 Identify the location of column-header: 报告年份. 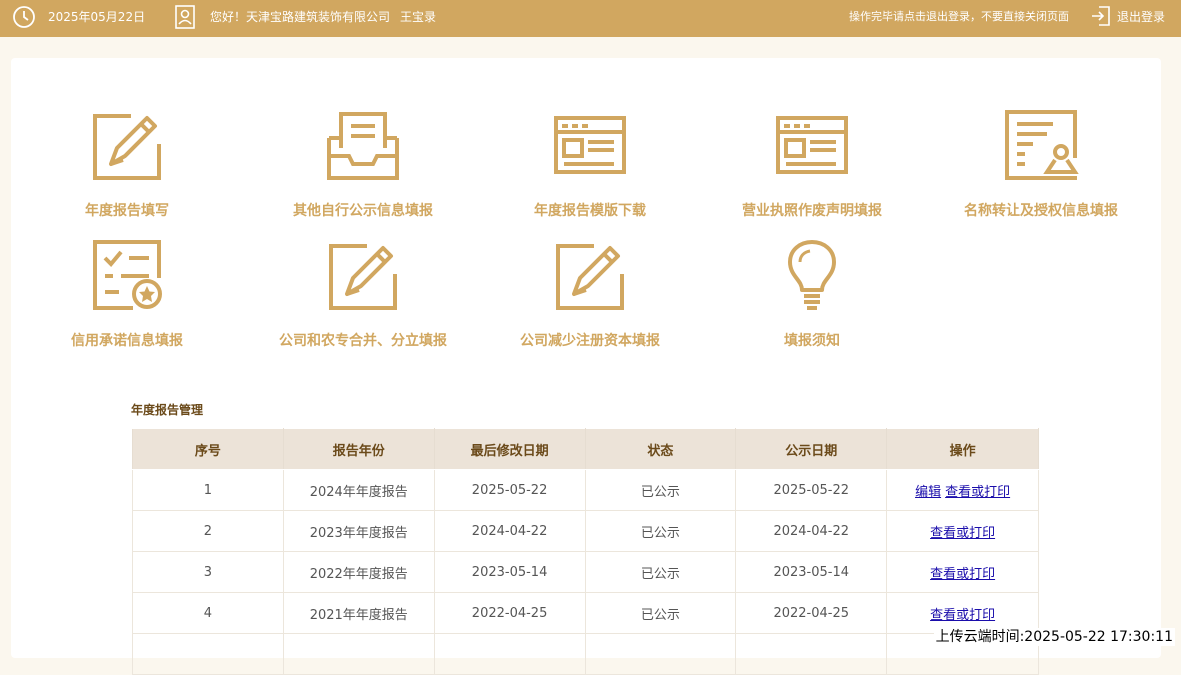
(358, 449).